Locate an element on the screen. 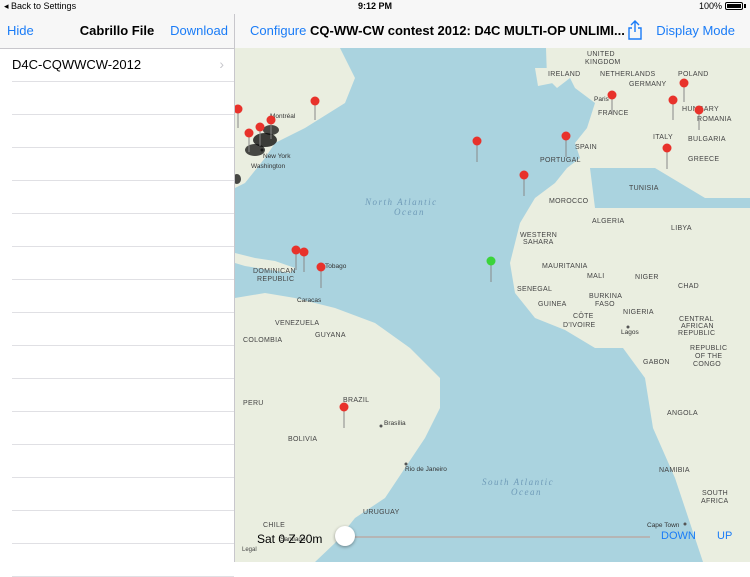 This screenshot has width=750, height=577. country-label: COLOMBIA is located at coordinates (262, 340).